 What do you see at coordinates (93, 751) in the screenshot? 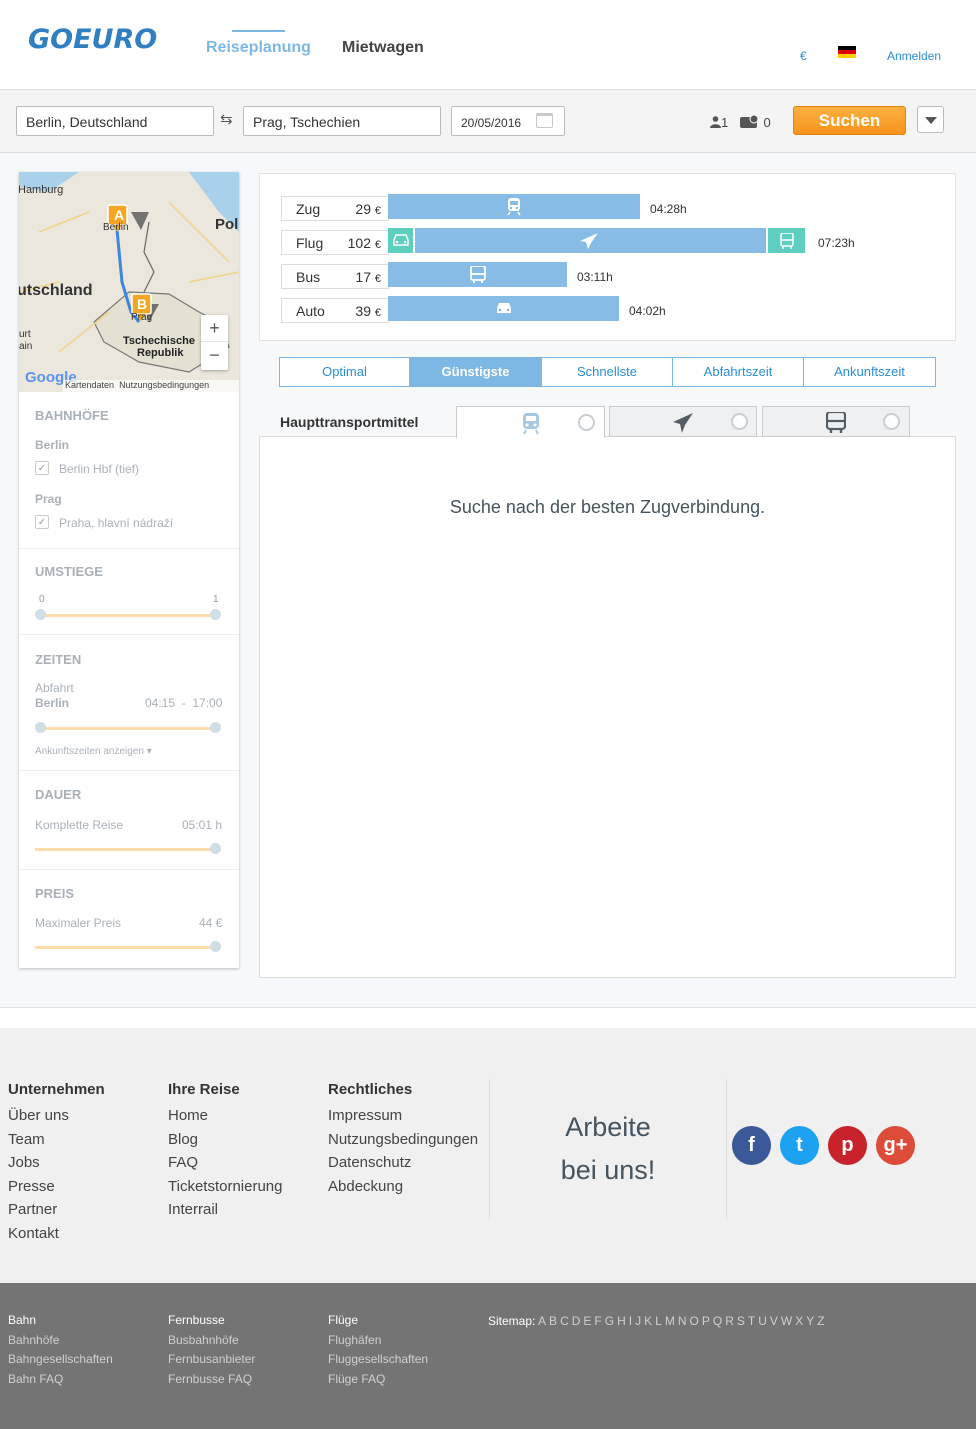
I see `show-arrival-times-toggle: Ankunftszeiten anzeigen ▾` at bounding box center [93, 751].